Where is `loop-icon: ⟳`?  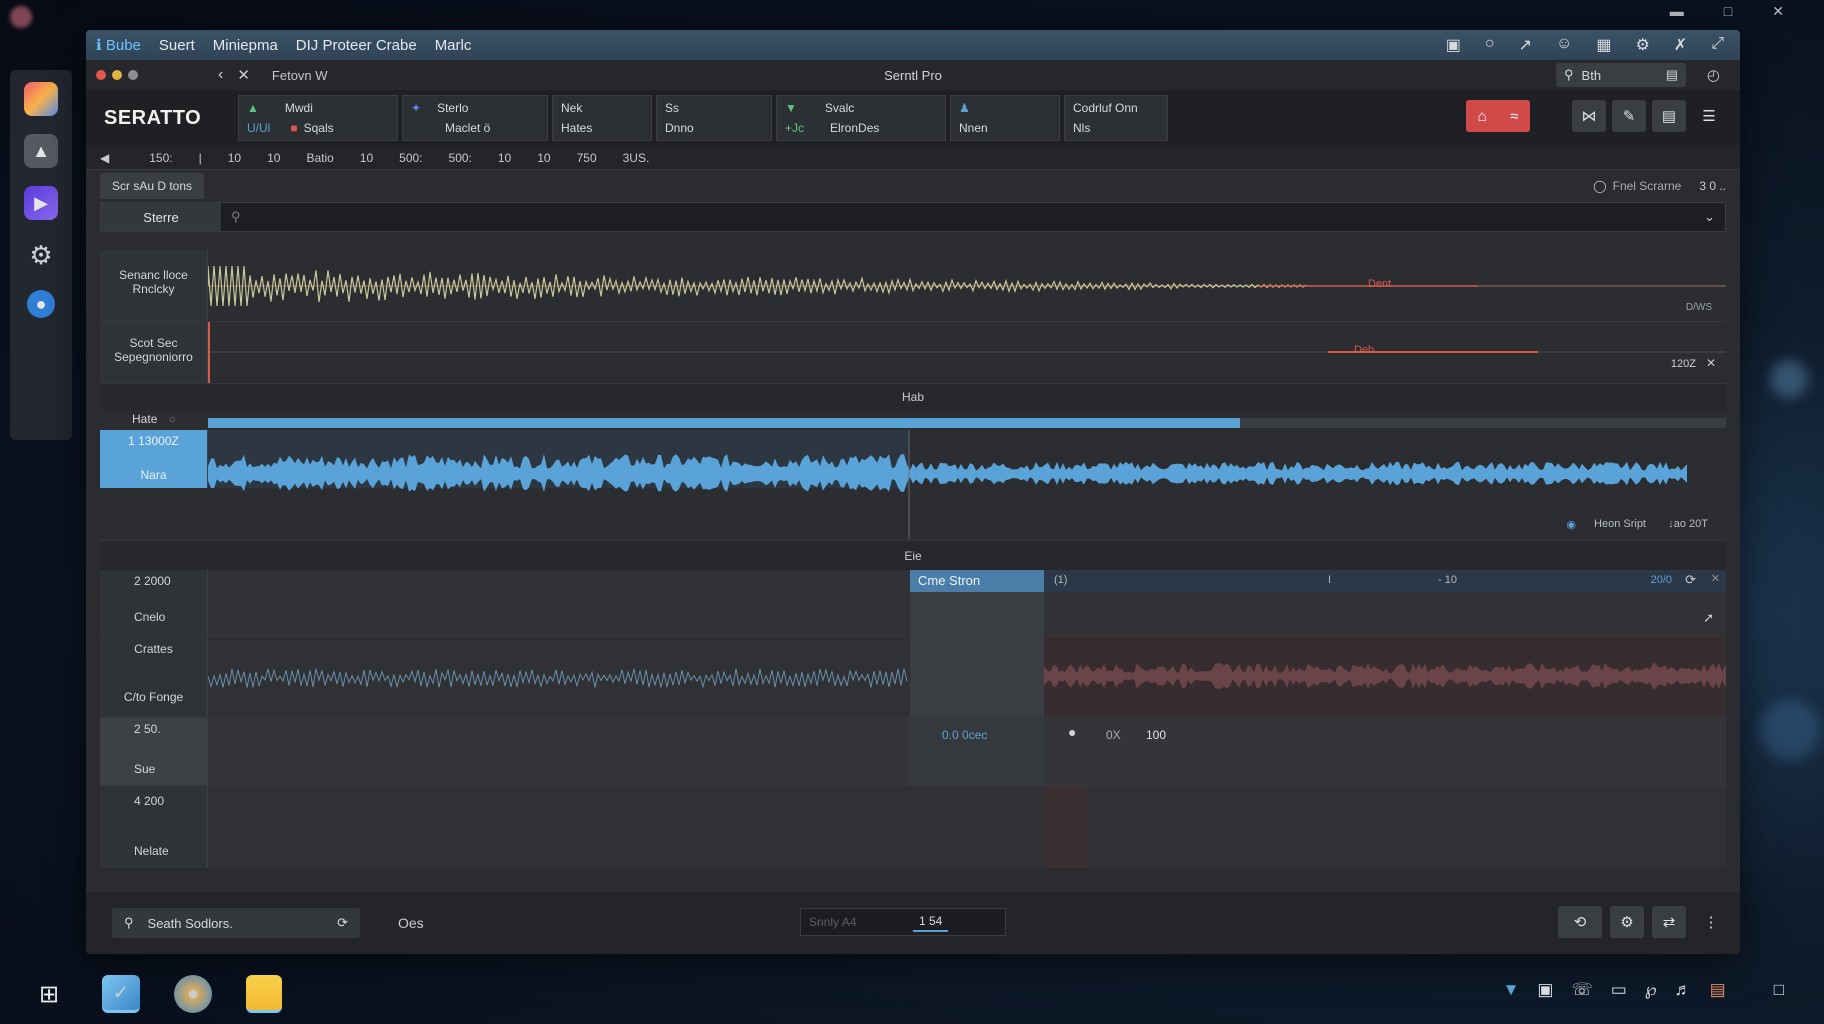
loop-icon: ⟳ is located at coordinates (1690, 580).